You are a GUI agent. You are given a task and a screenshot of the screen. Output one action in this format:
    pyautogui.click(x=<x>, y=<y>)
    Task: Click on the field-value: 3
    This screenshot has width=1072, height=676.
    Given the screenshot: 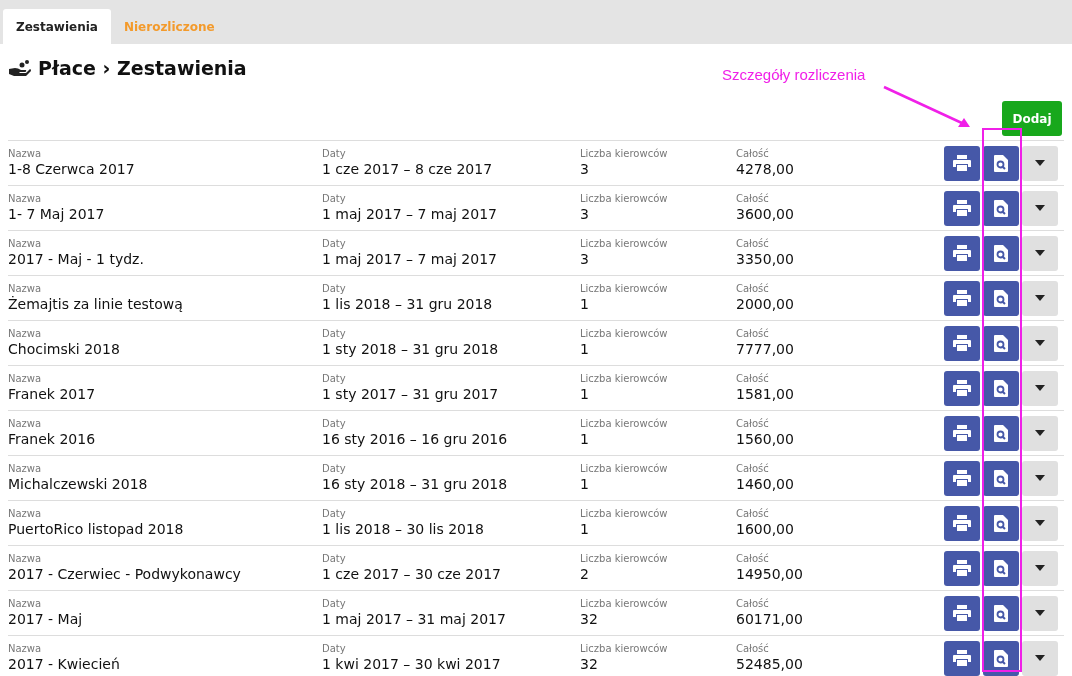 What is the action you would take?
    pyautogui.click(x=585, y=169)
    